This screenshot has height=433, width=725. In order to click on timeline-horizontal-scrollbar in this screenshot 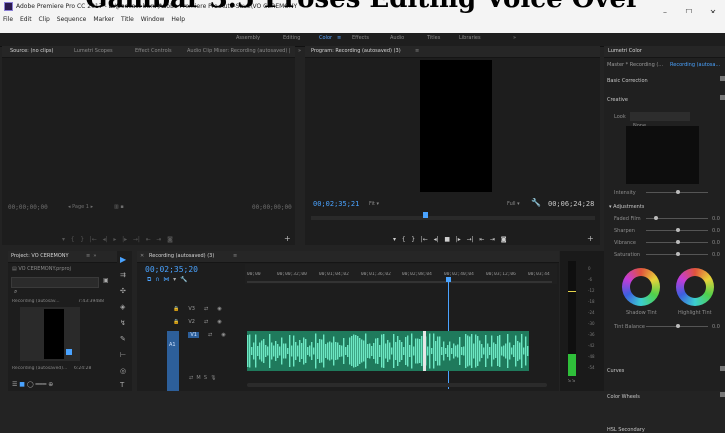, I will do `click(397, 385)`.